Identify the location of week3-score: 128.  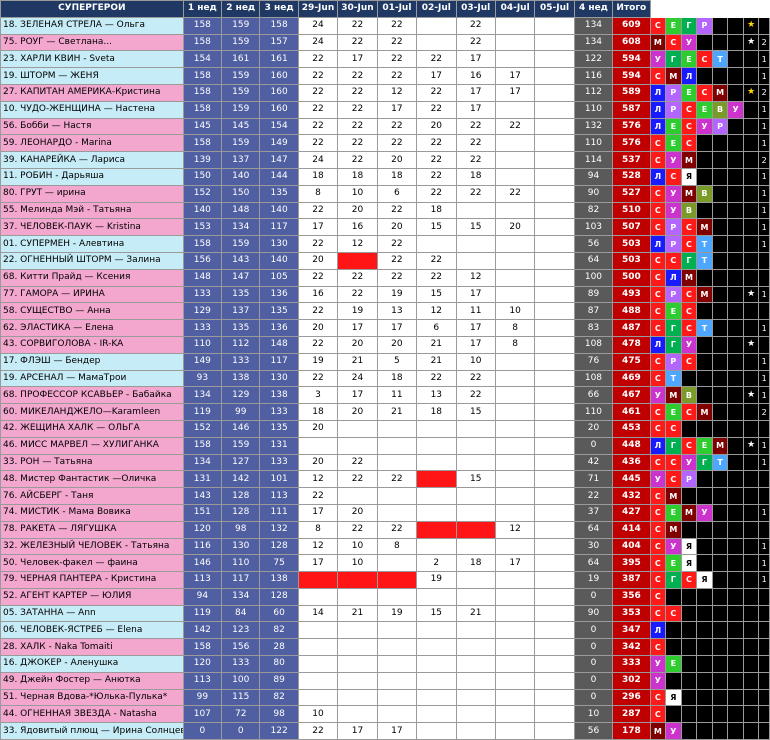
(279, 546).